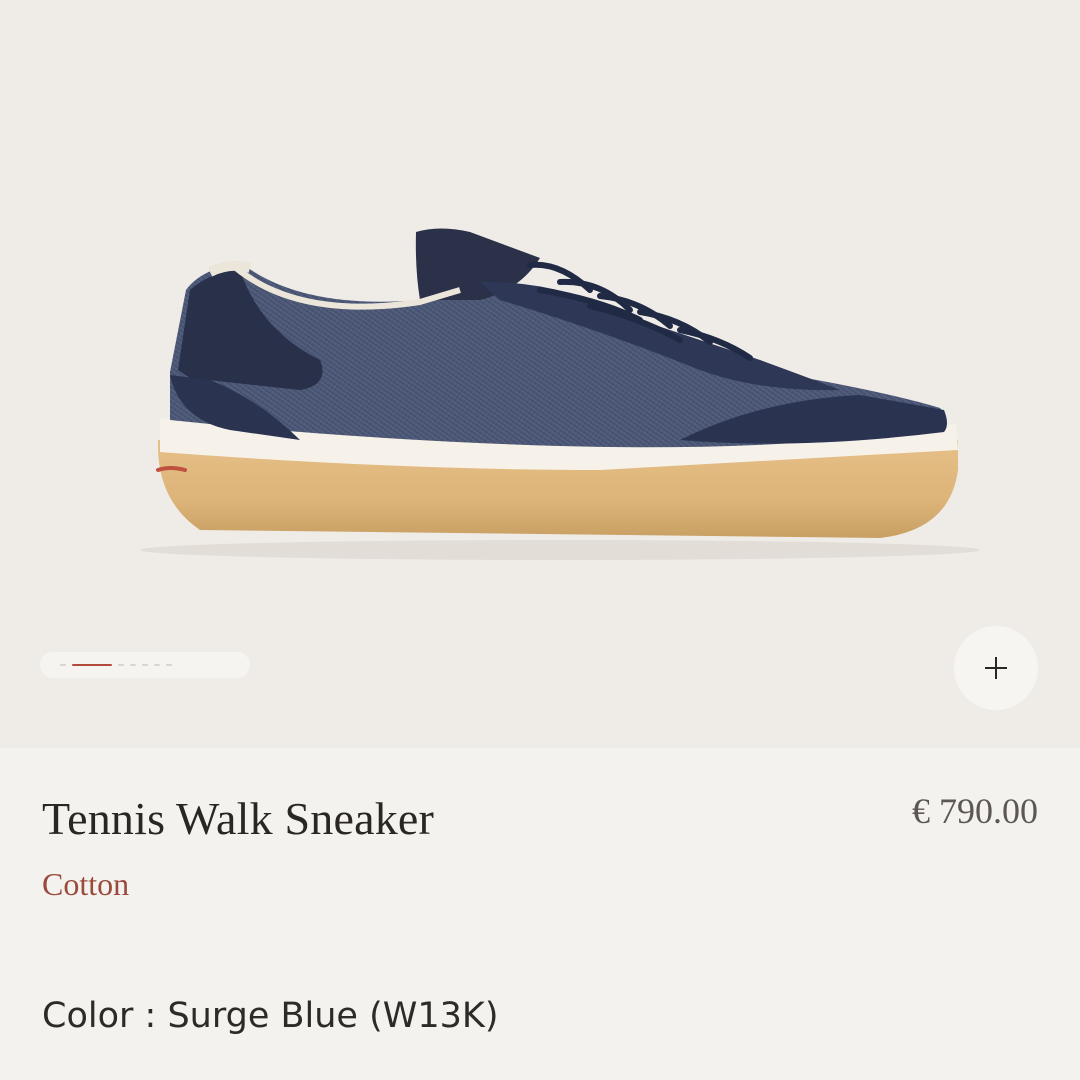  What do you see at coordinates (92, 665) in the screenshot?
I see `pager-dot-active` at bounding box center [92, 665].